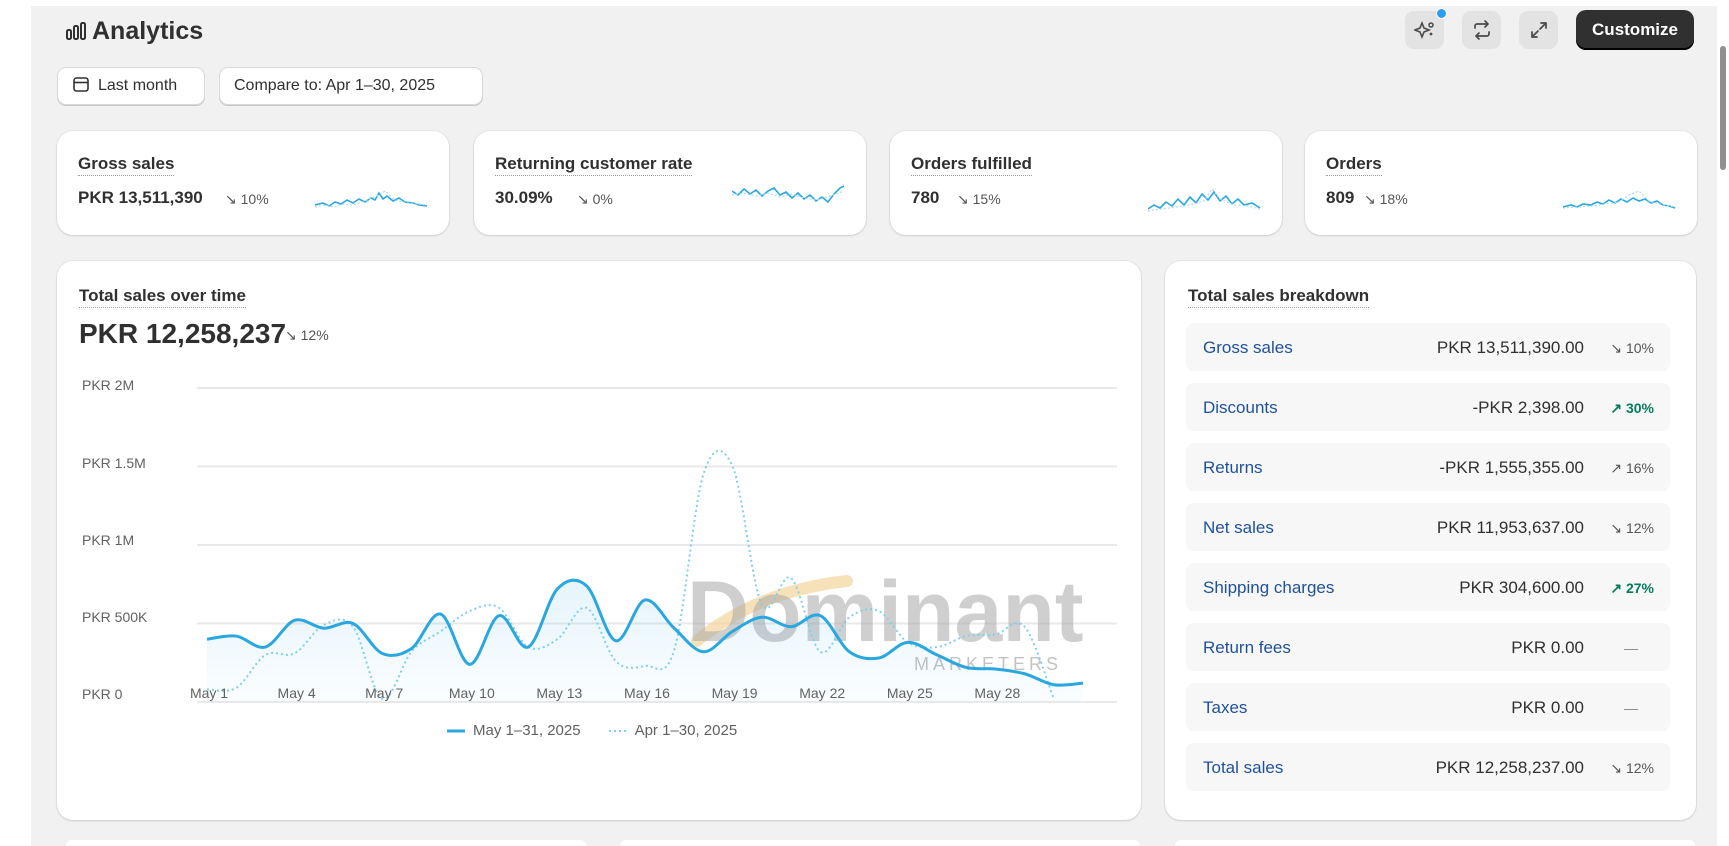  What do you see at coordinates (925, 197) in the screenshot?
I see `metric-value: 780` at bounding box center [925, 197].